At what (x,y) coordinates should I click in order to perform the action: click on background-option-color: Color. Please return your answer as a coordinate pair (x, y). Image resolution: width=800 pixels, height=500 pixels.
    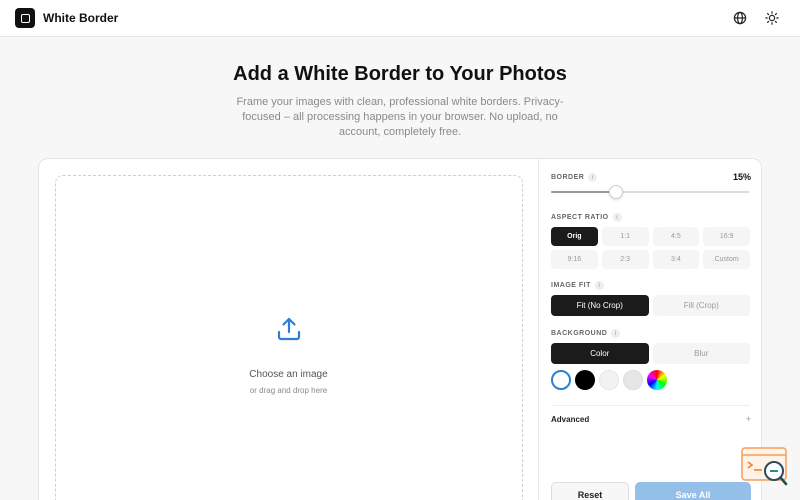
    Looking at the image, I should click on (600, 353).